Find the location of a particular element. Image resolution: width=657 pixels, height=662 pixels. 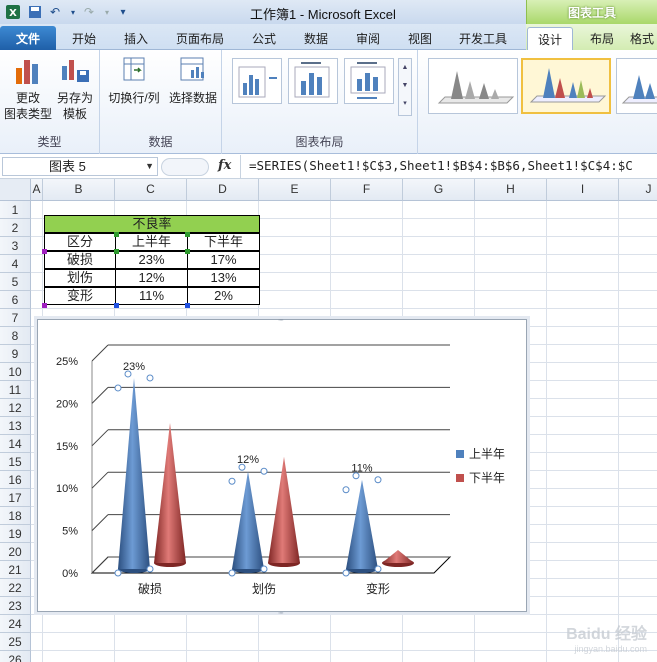

column-header-G: G is located at coordinates (439, 190).